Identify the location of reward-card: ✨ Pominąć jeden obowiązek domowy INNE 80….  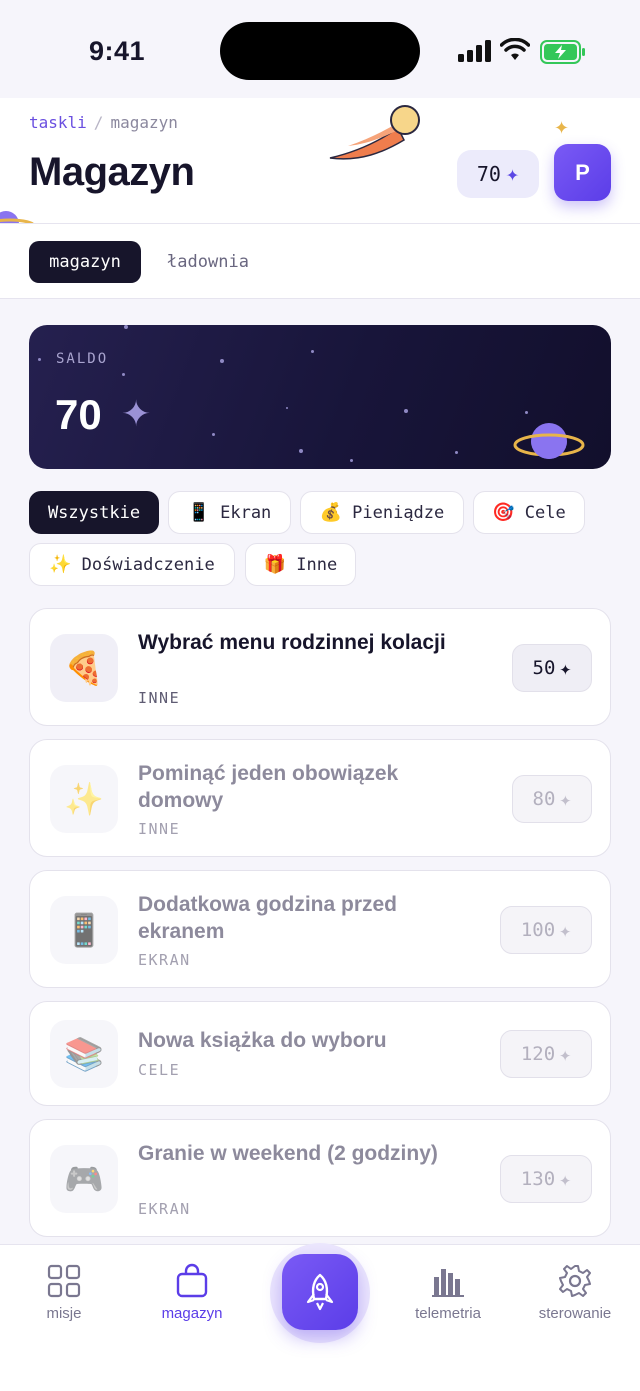
(320, 798).